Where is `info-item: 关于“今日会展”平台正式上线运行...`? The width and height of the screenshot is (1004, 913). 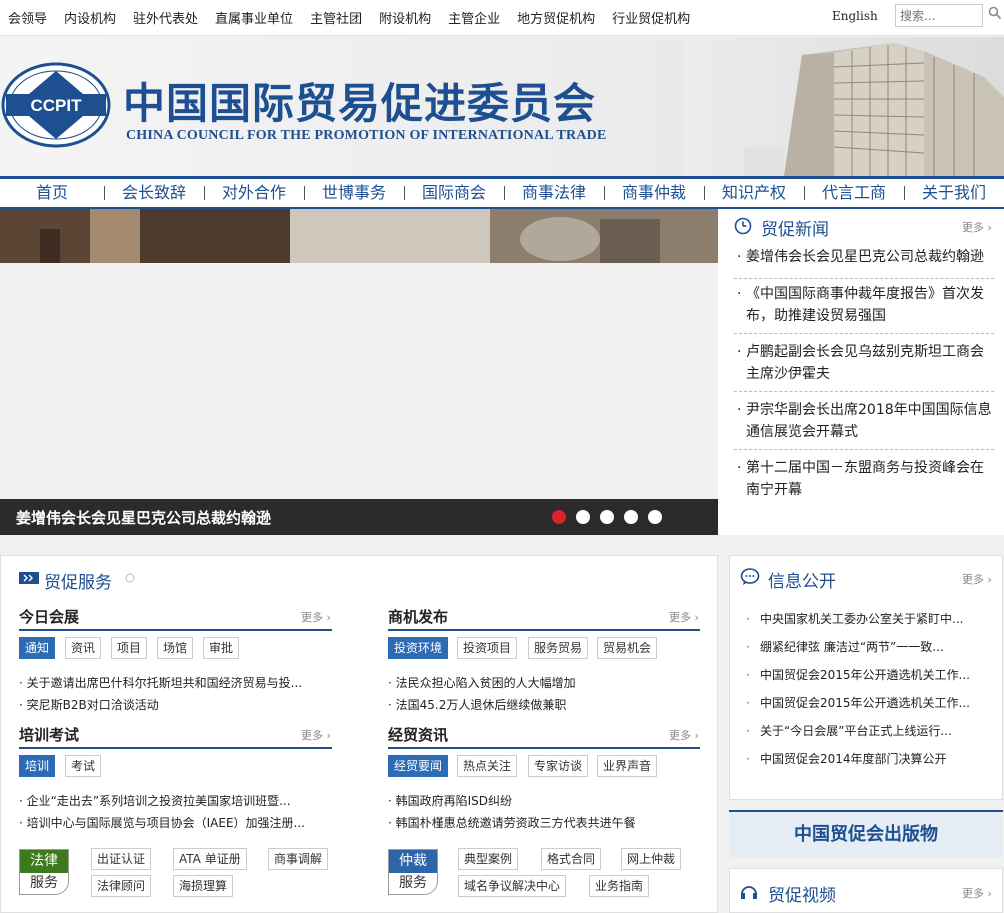 info-item: 关于“今日会展”平台正式上线运行... is located at coordinates (849, 730).